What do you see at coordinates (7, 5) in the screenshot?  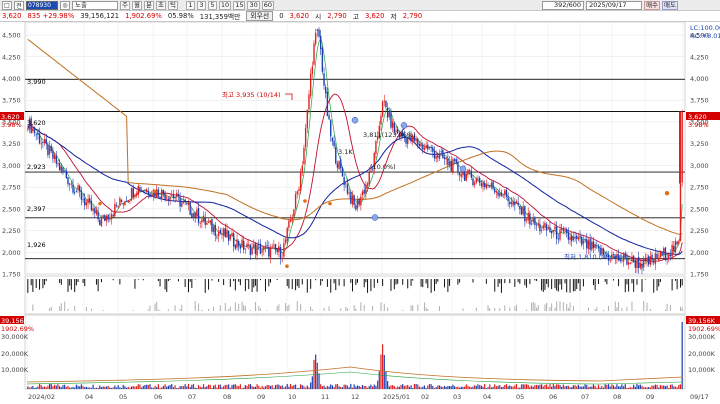 I see `menu-toggle-icon: □` at bounding box center [7, 5].